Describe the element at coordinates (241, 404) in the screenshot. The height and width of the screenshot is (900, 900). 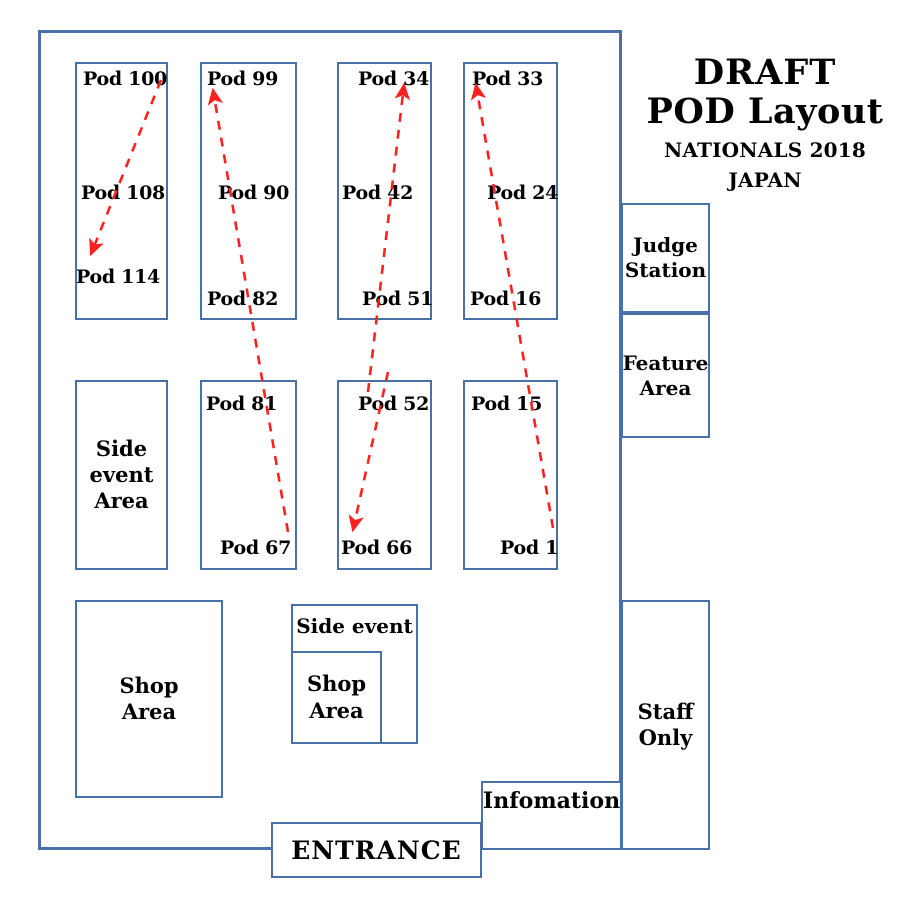
I see `pod-label-81: Pod 81` at that location.